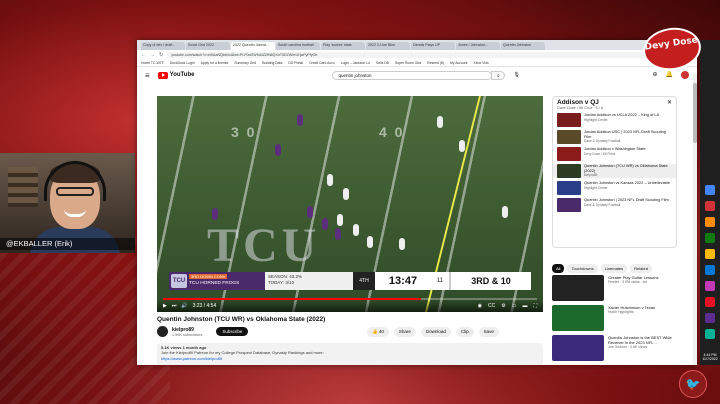 The height and width of the screenshot is (404, 720). I want to click on bookmark-item: Apply for a license, so click(215, 63).